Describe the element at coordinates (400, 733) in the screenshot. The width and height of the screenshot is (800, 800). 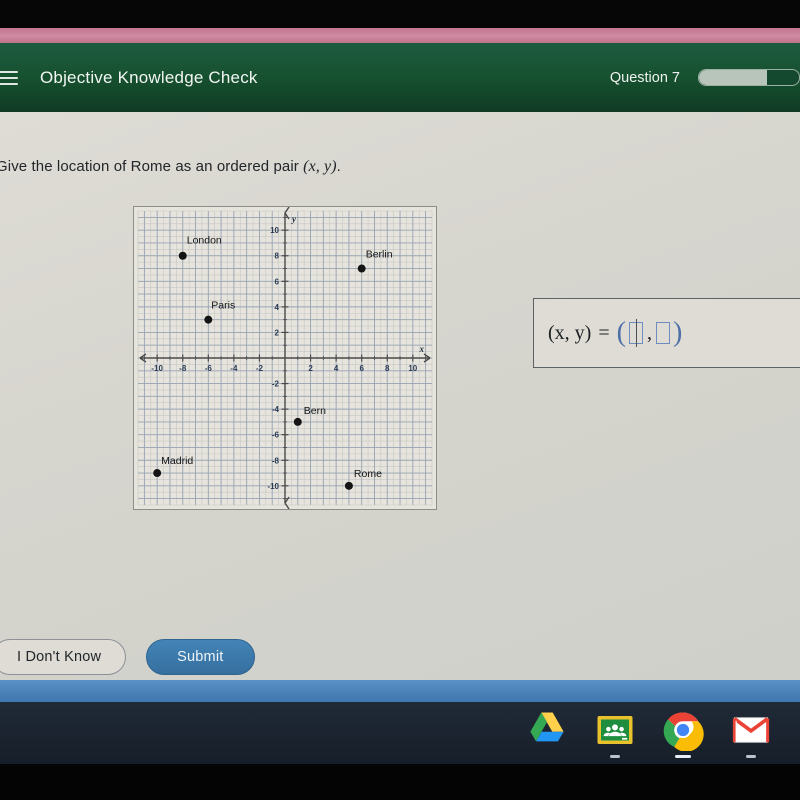
I see `taskbar-shelf` at that location.